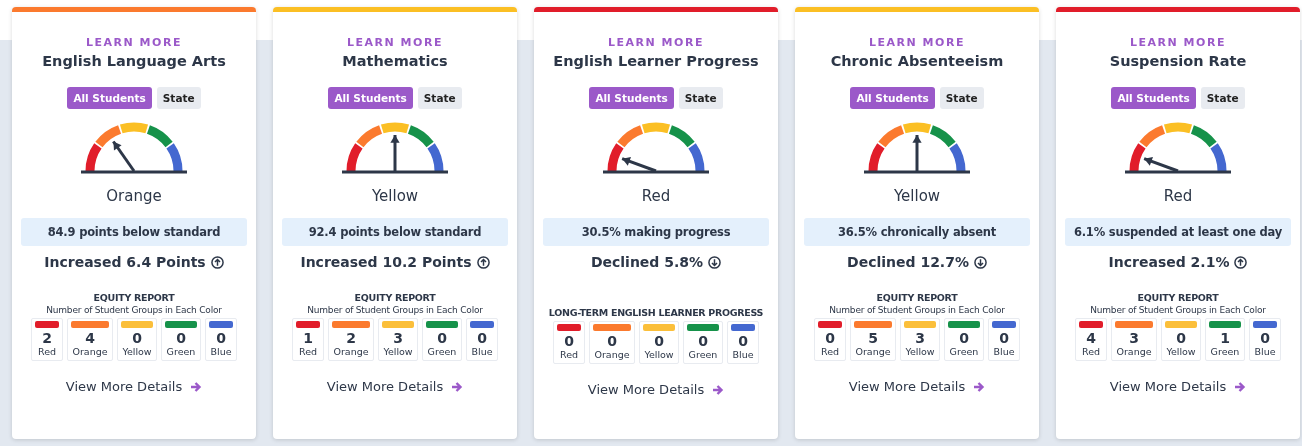 The image size is (1302, 446). I want to click on change-text: Declined 5.8%, so click(647, 262).